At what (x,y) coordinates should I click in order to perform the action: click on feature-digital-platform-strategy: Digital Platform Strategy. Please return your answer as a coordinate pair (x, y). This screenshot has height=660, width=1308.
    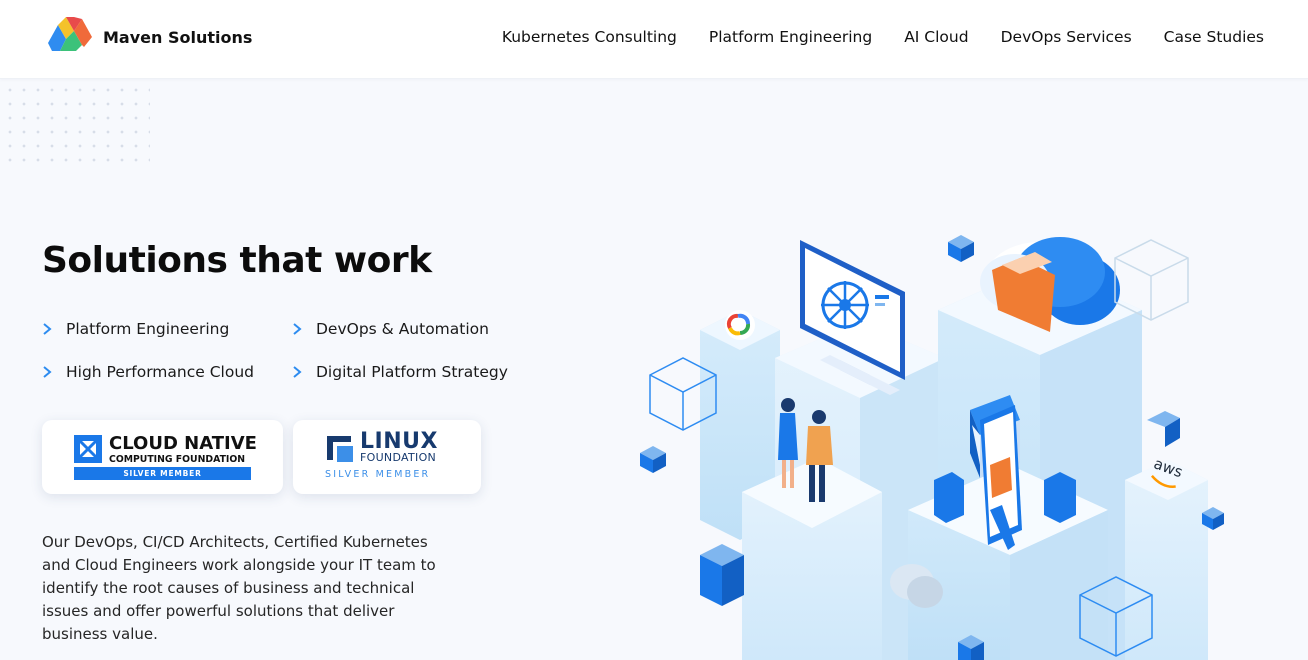
    Looking at the image, I should click on (399, 372).